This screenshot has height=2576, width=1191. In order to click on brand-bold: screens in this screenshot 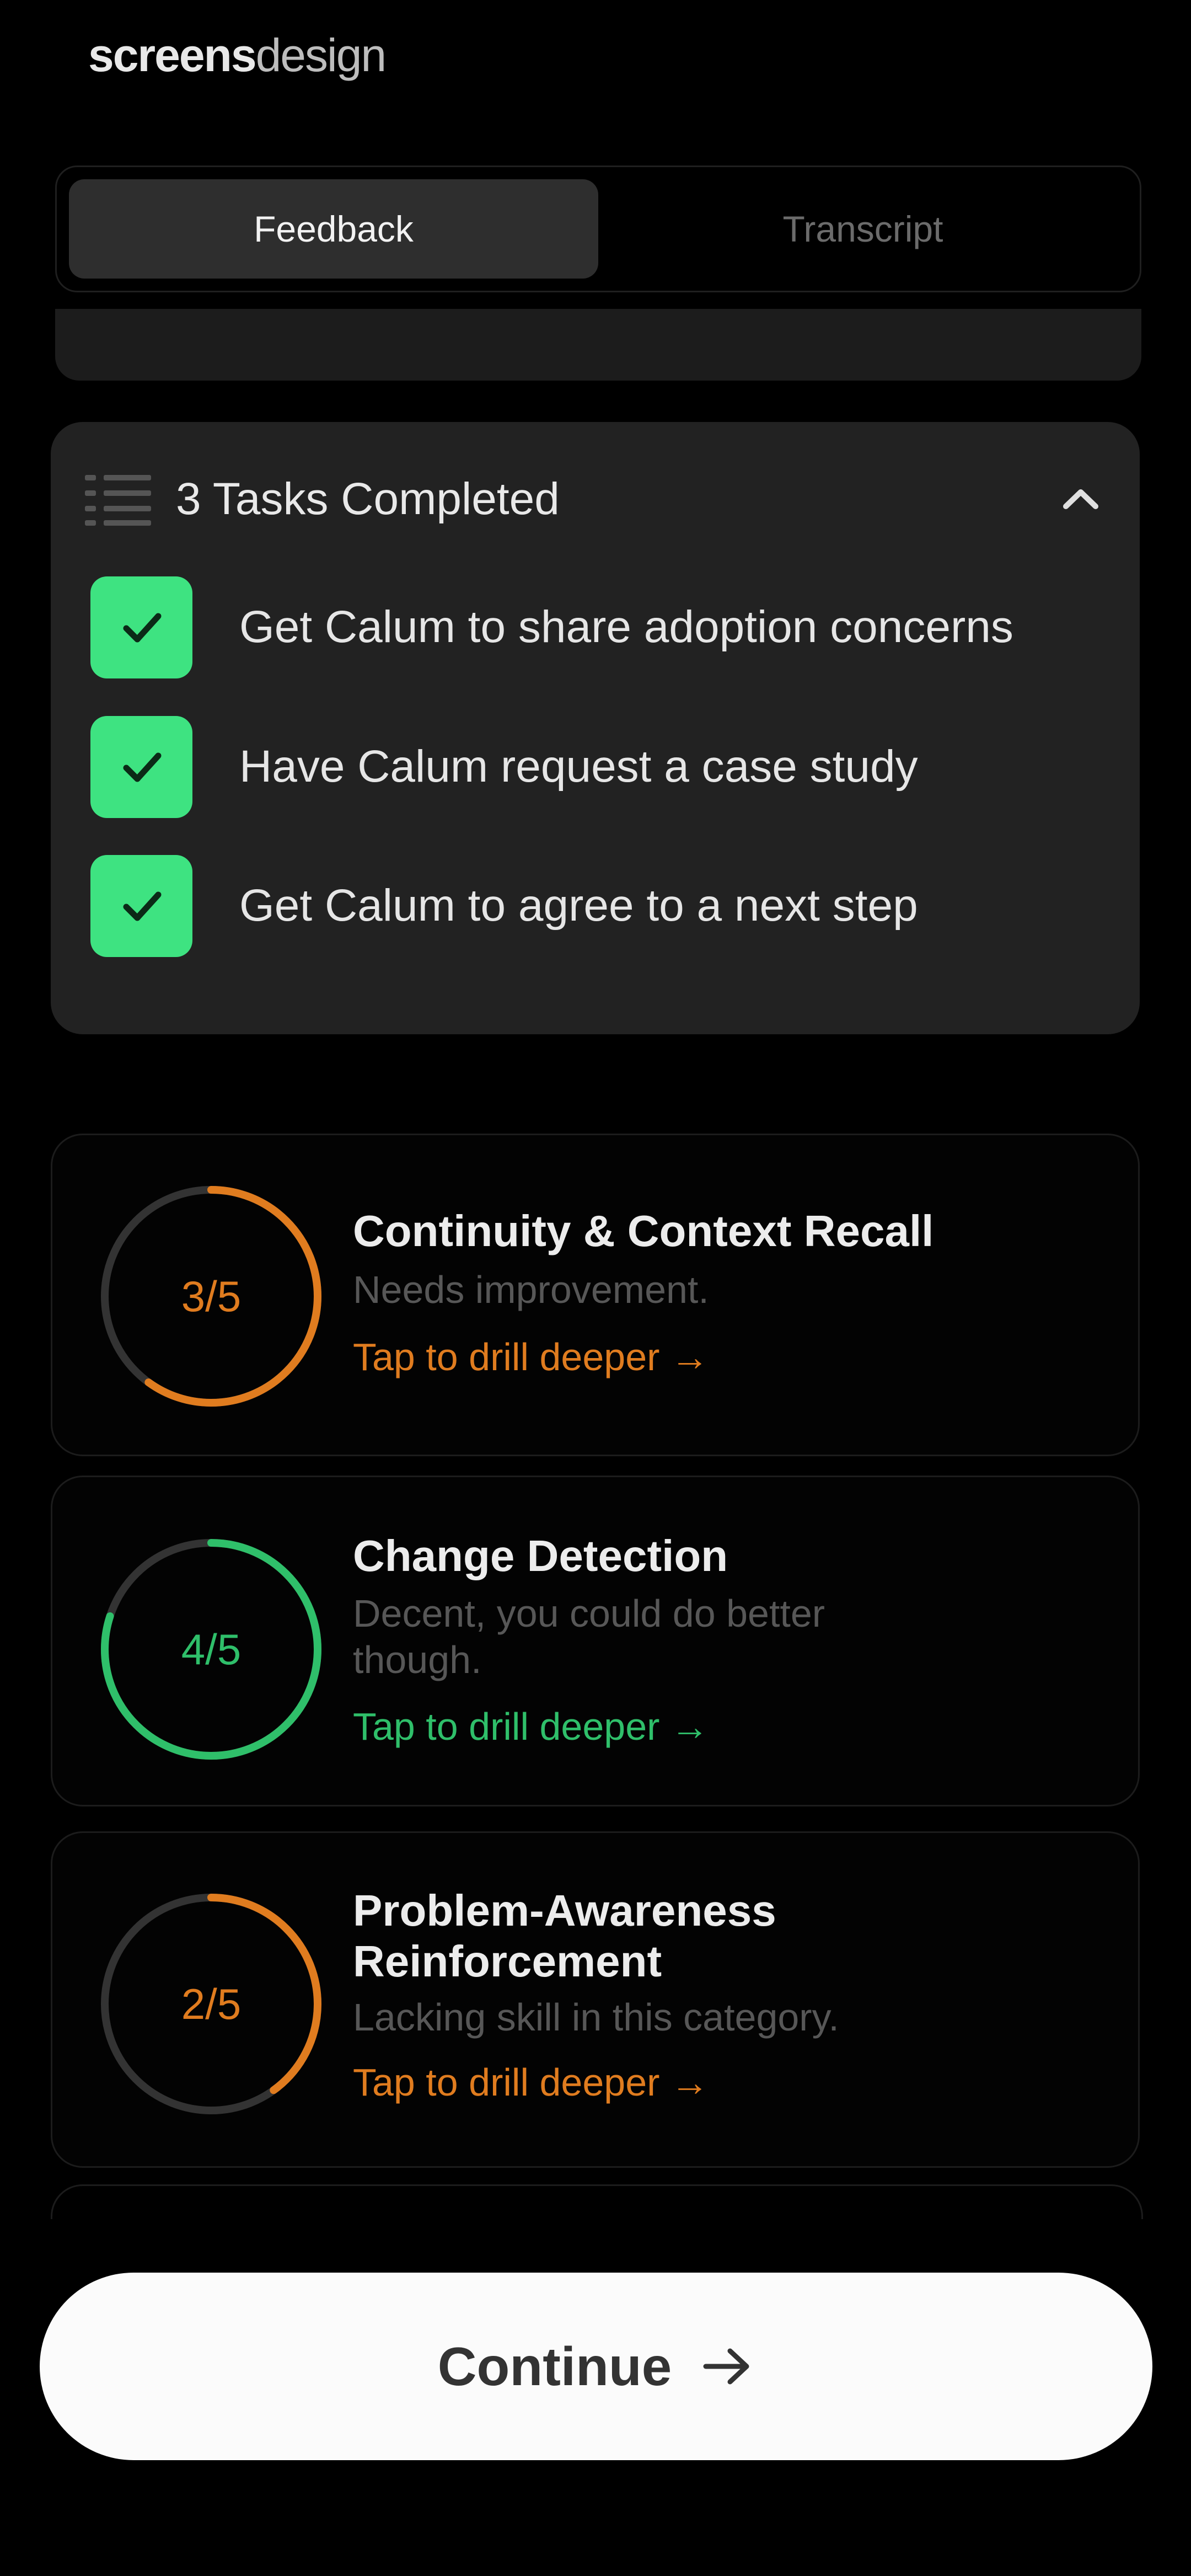, I will do `click(173, 55)`.